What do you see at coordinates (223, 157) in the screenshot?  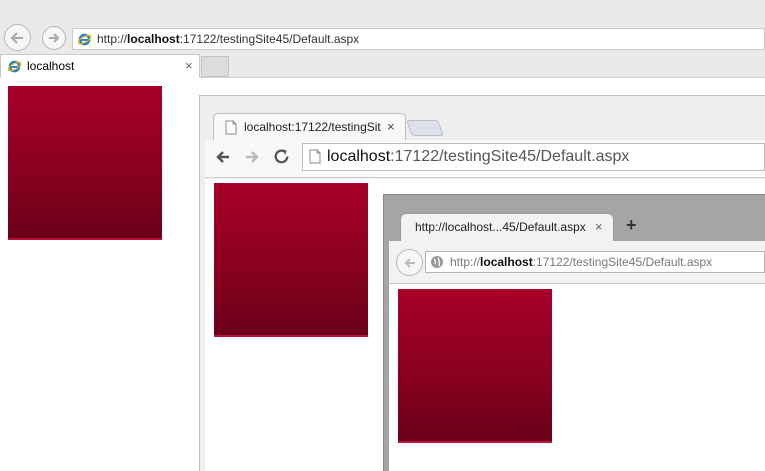 I see `chrome-back-icon` at bounding box center [223, 157].